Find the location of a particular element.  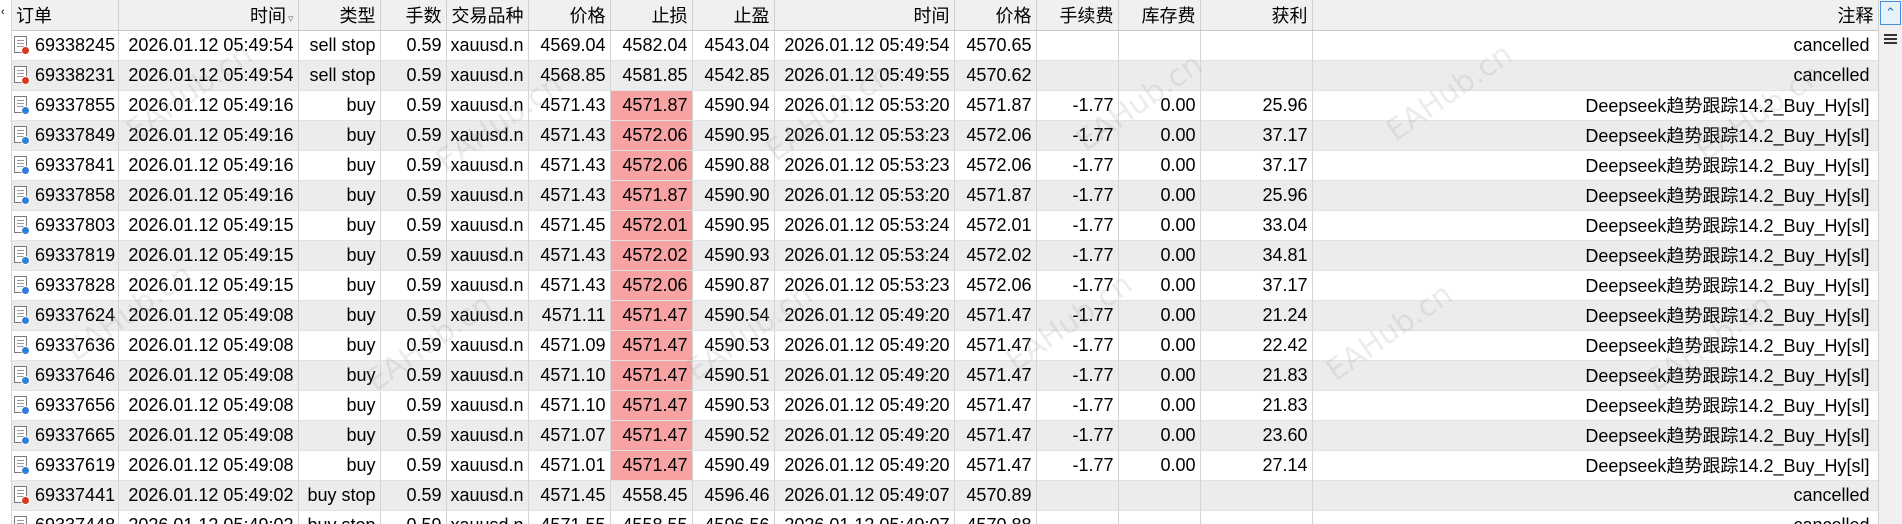

scroll-up-icon: ⌃ is located at coordinates (1890, 13).